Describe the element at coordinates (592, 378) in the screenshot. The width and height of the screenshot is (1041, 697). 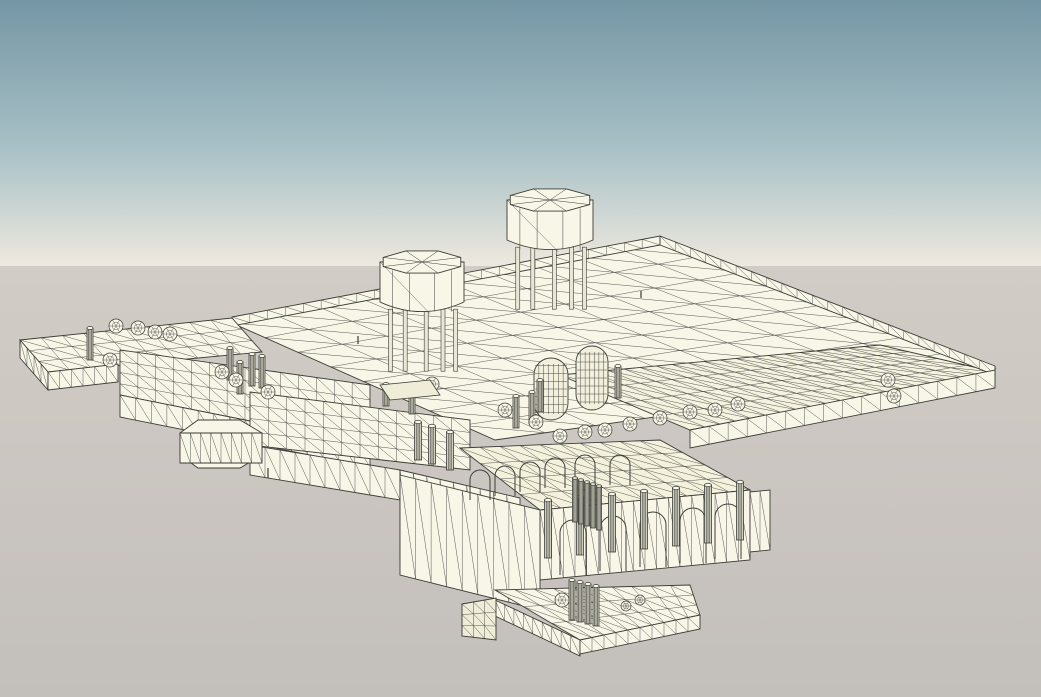
I see `capsule-tank` at that location.